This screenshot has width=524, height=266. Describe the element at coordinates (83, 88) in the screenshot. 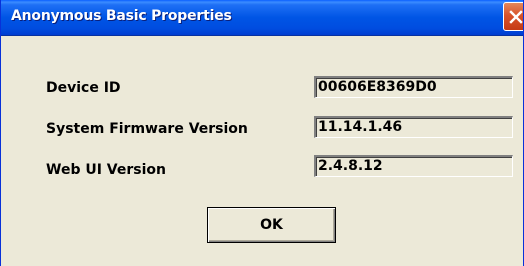

I see `device-id-label: Device ID` at that location.